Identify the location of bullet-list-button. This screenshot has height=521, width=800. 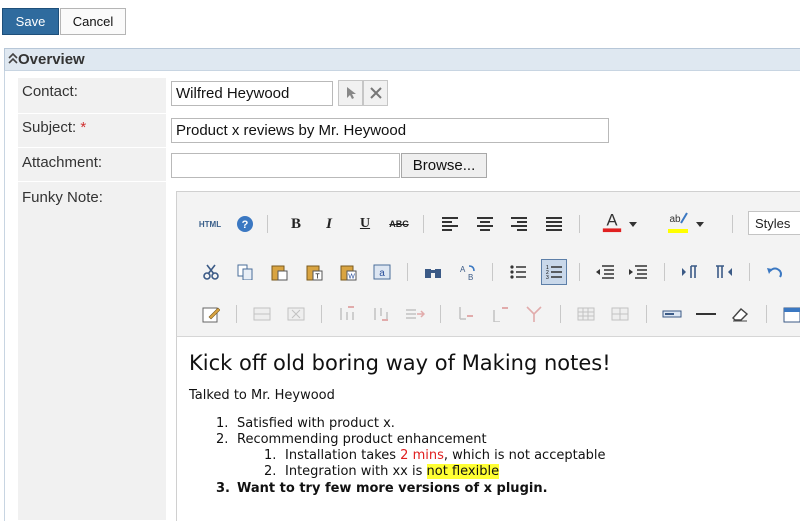
(518, 272).